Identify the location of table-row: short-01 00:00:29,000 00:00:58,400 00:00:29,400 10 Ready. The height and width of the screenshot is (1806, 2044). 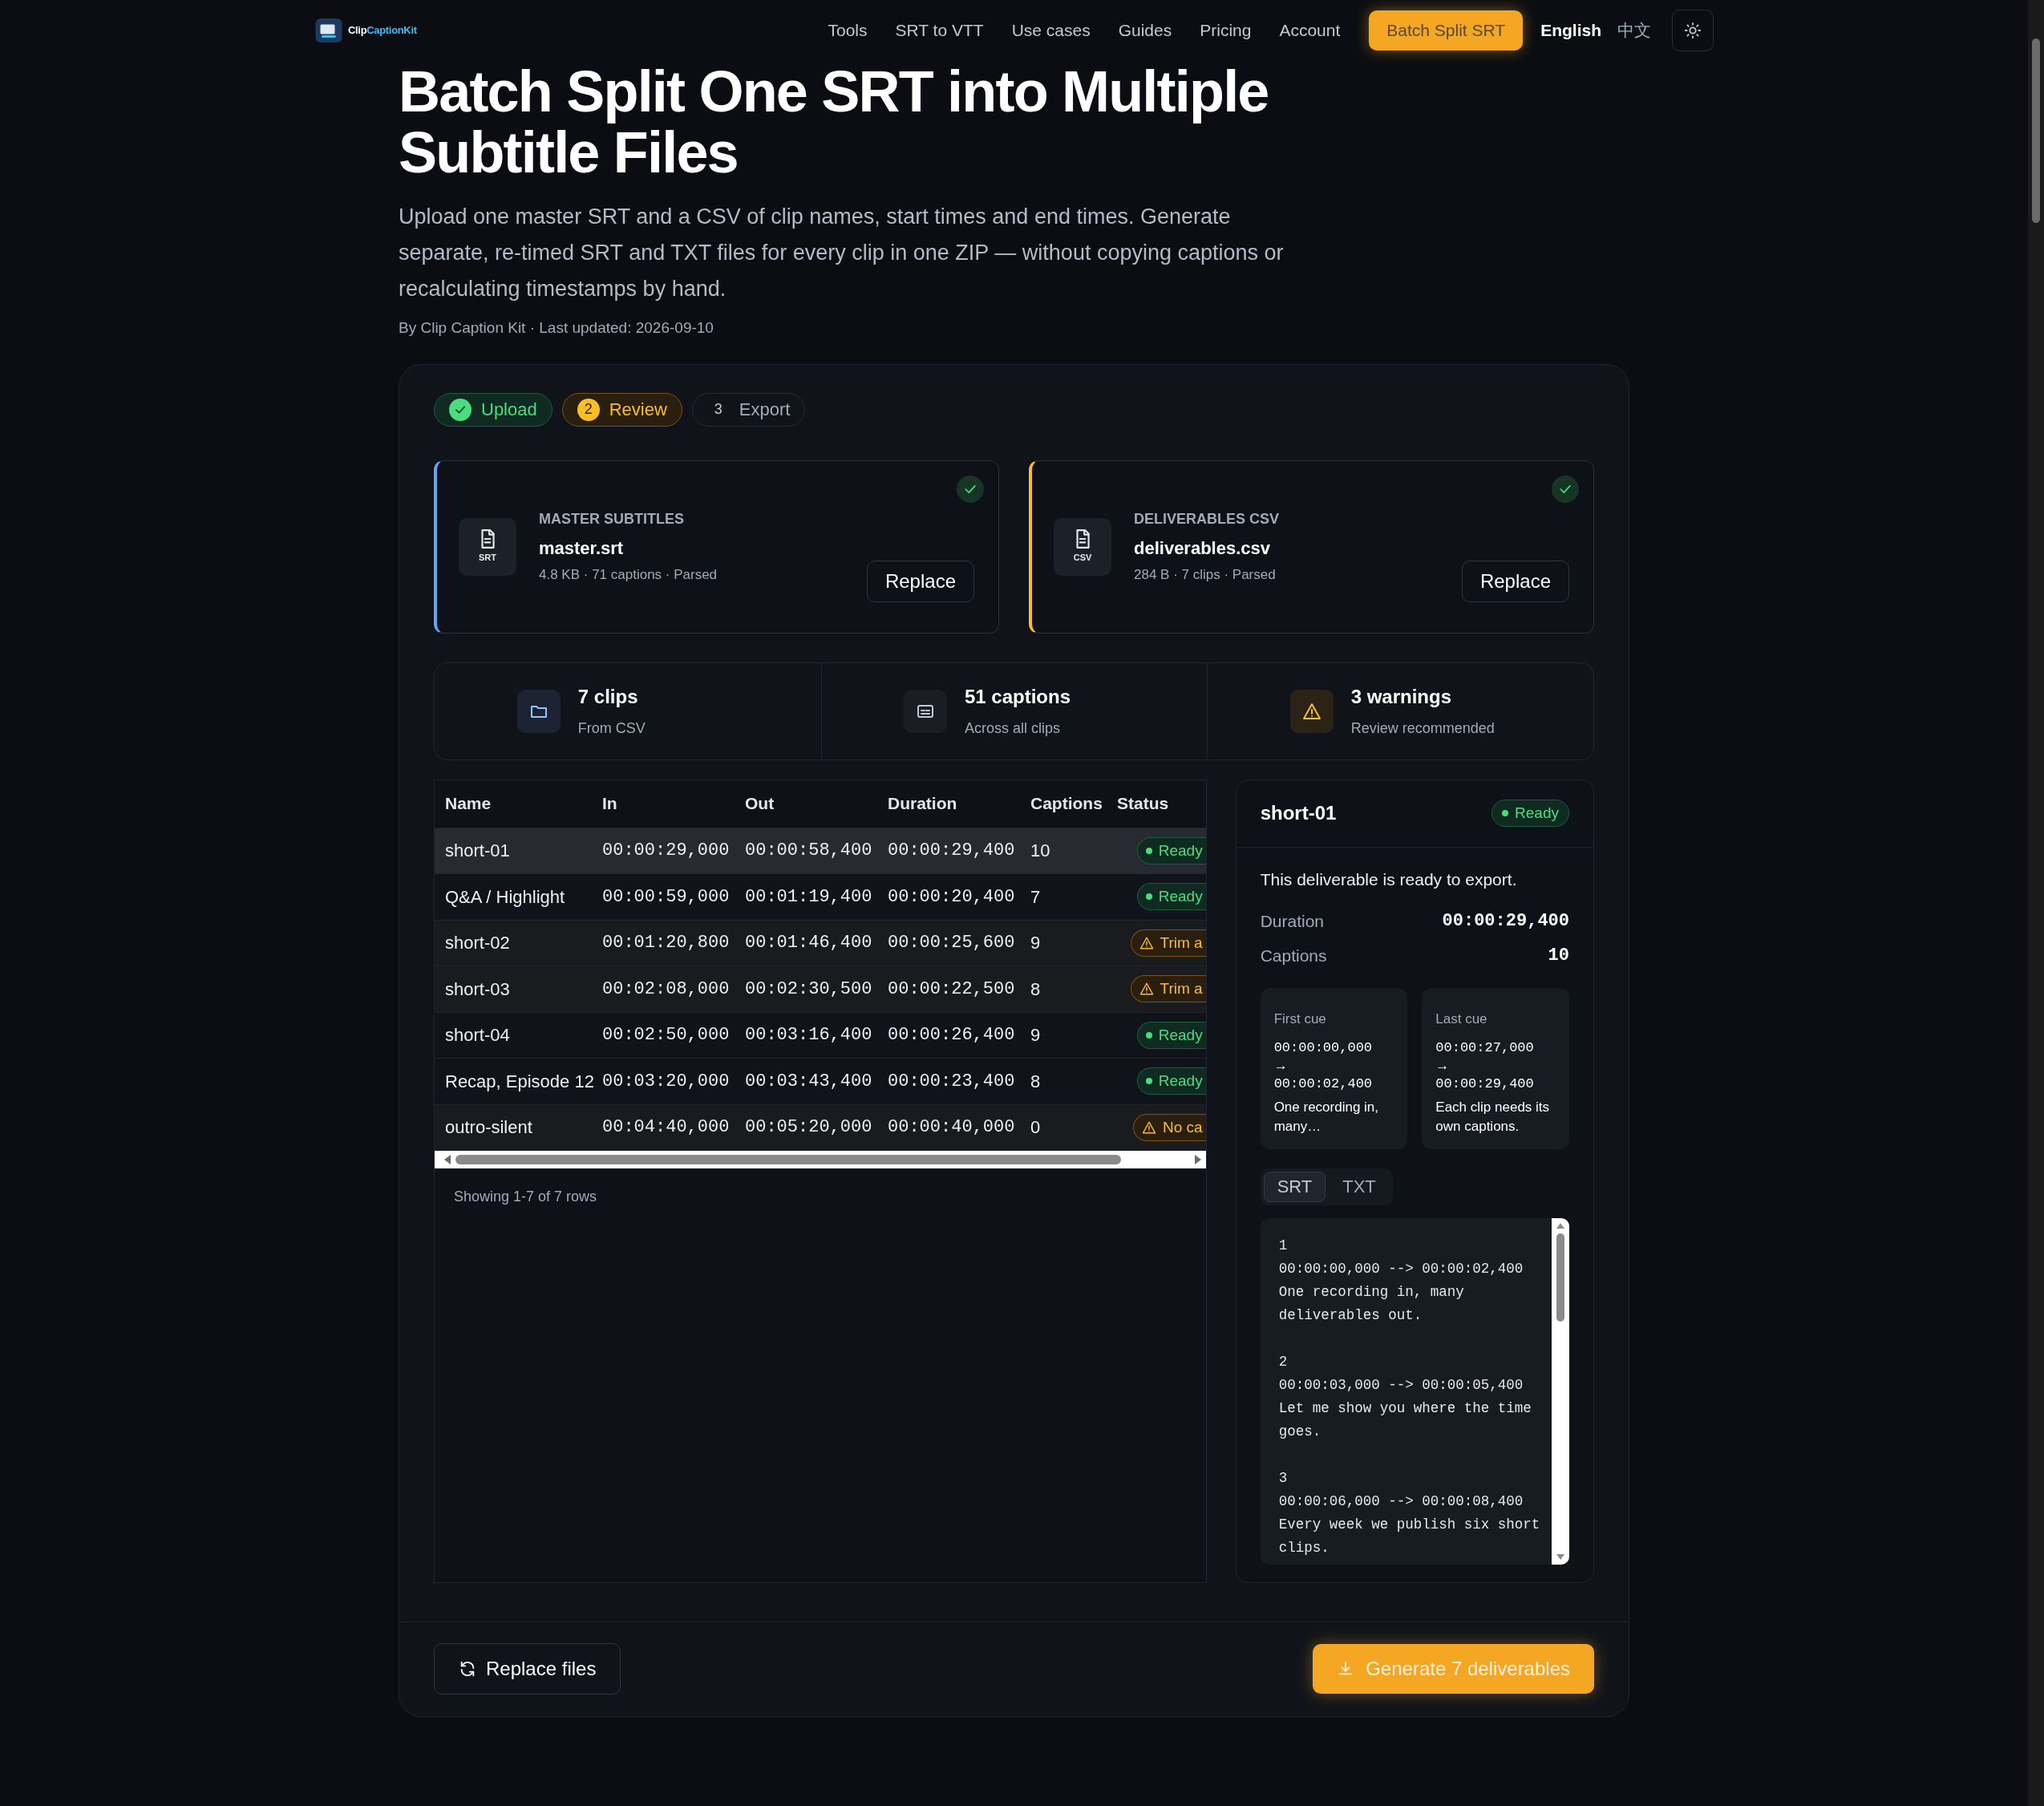
(820, 851).